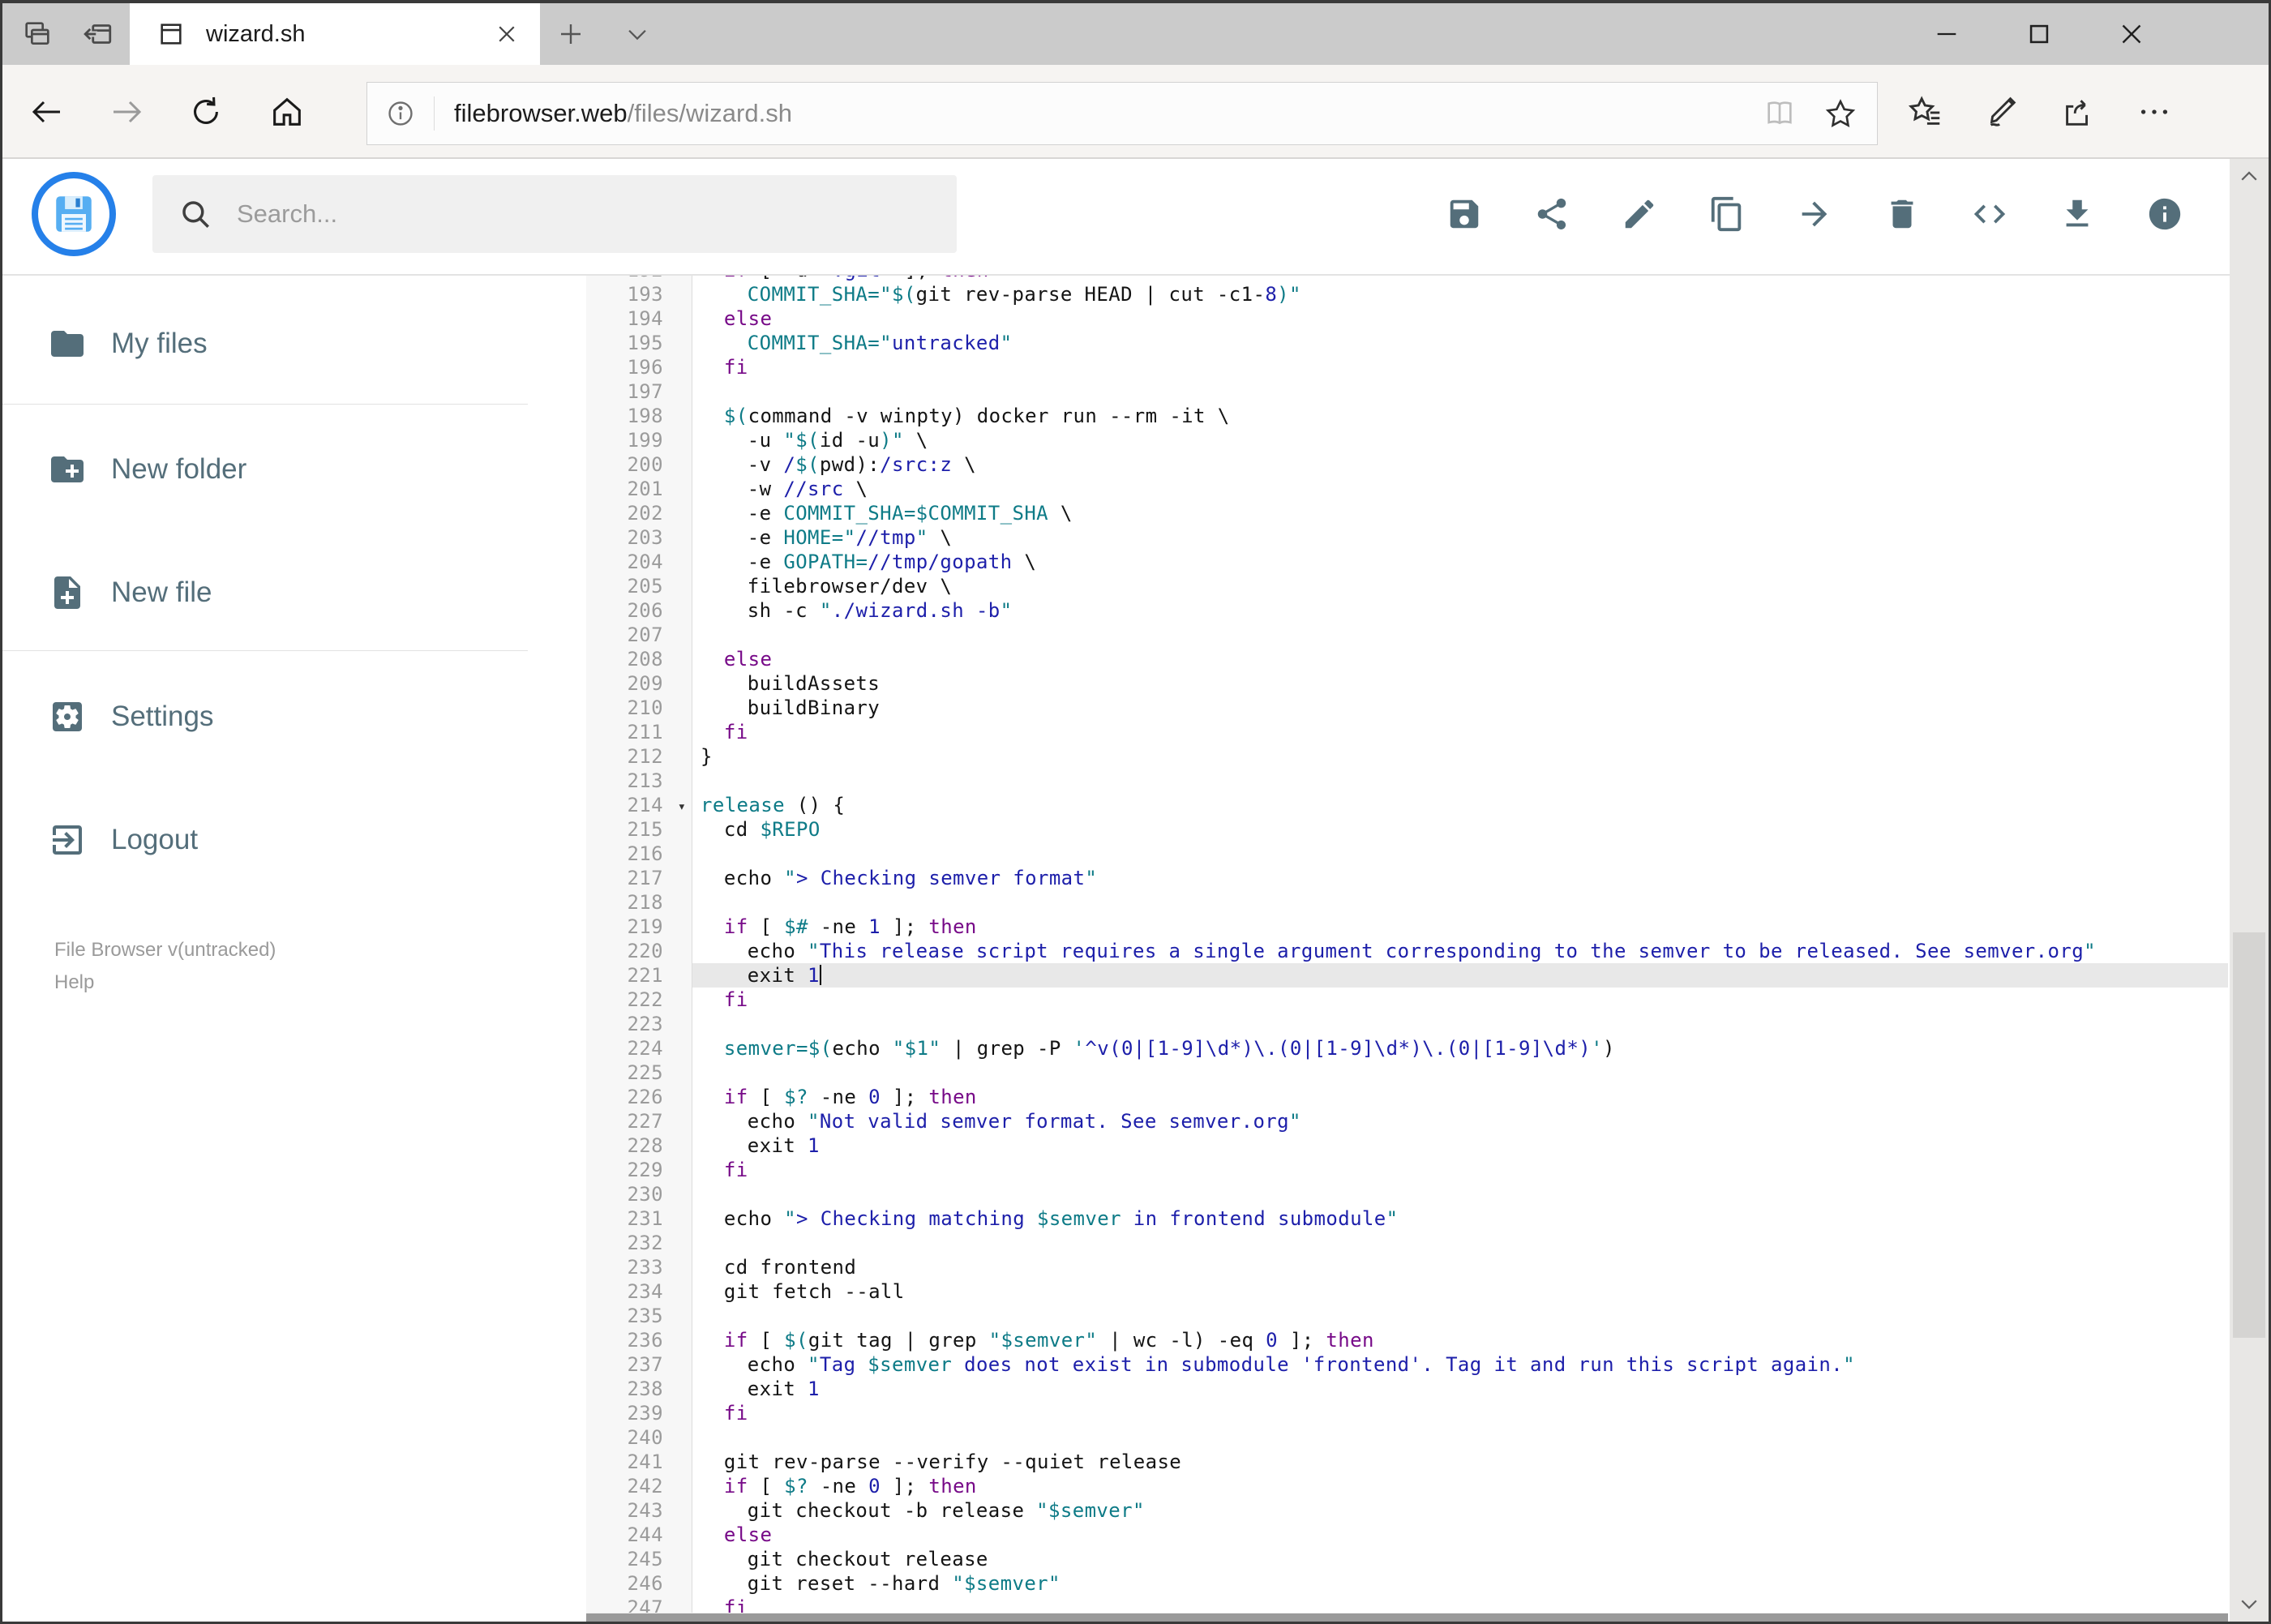  What do you see at coordinates (639, 1146) in the screenshot?
I see `line-number: 228` at bounding box center [639, 1146].